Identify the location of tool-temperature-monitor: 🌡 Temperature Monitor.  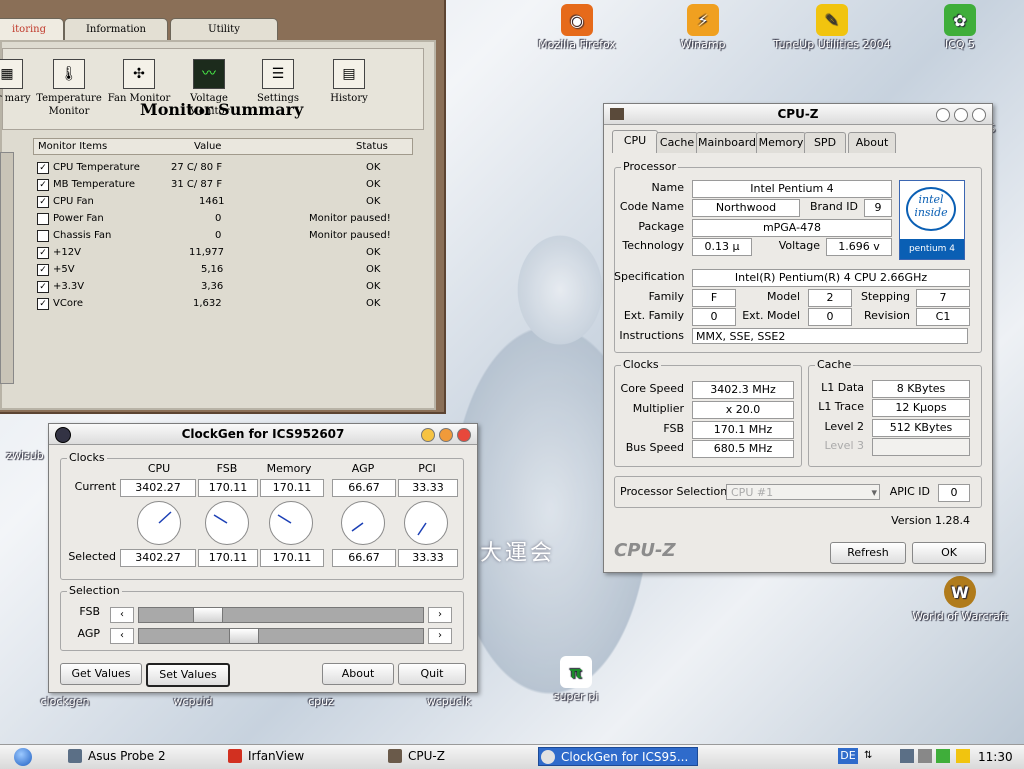
(69, 88).